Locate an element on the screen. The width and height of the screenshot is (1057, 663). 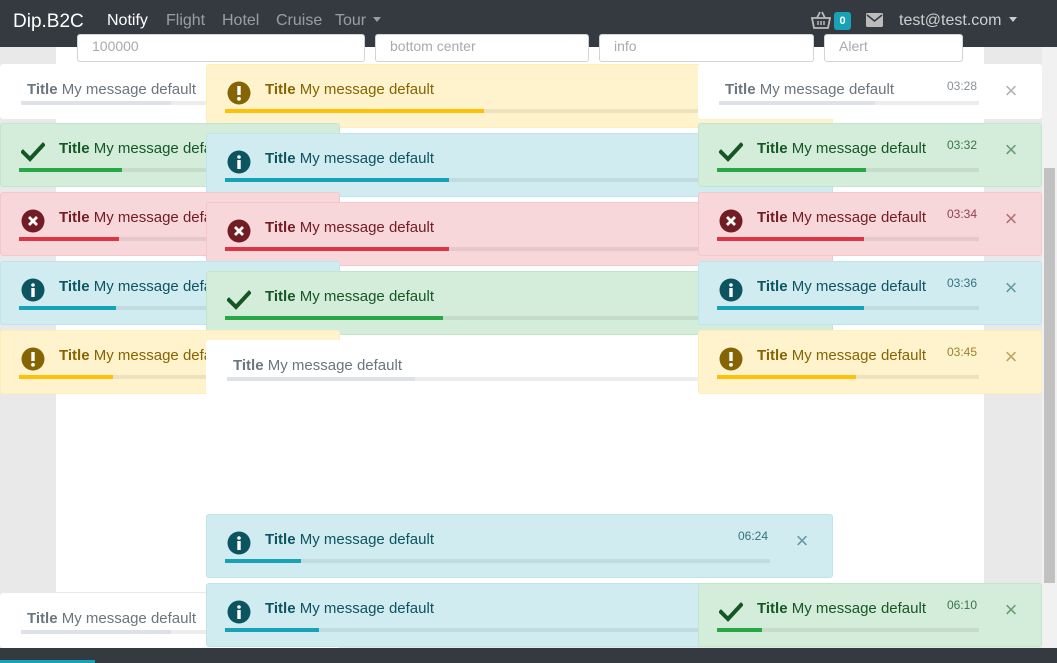
user-menu: test@test.com is located at coordinates (958, 21).